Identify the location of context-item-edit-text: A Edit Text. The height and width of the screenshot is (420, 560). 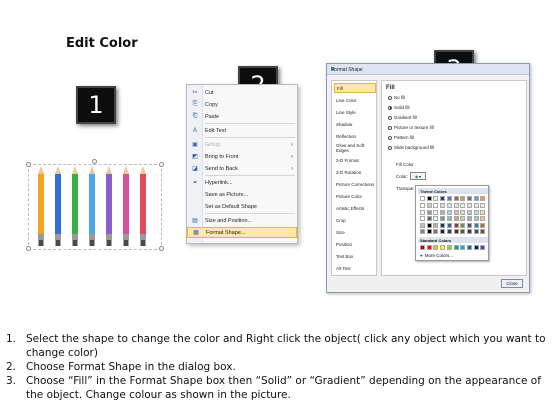
(242, 130).